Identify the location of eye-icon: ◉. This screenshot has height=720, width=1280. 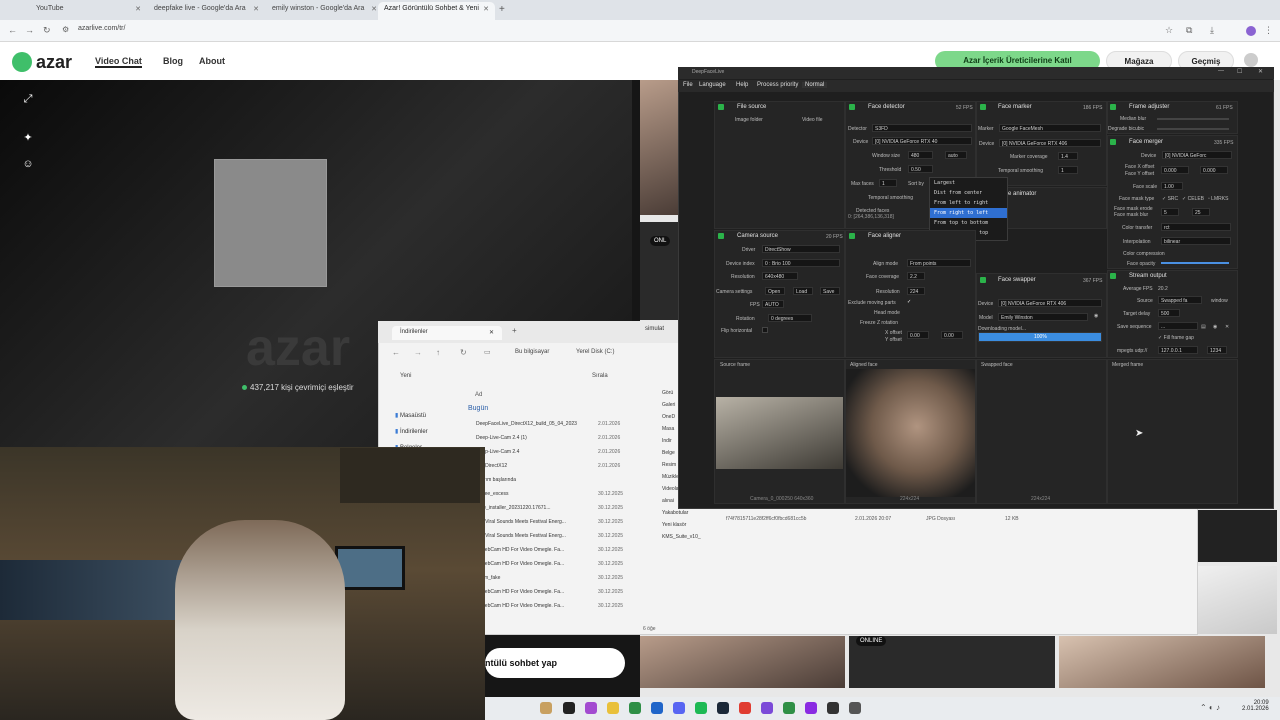
(1215, 327).